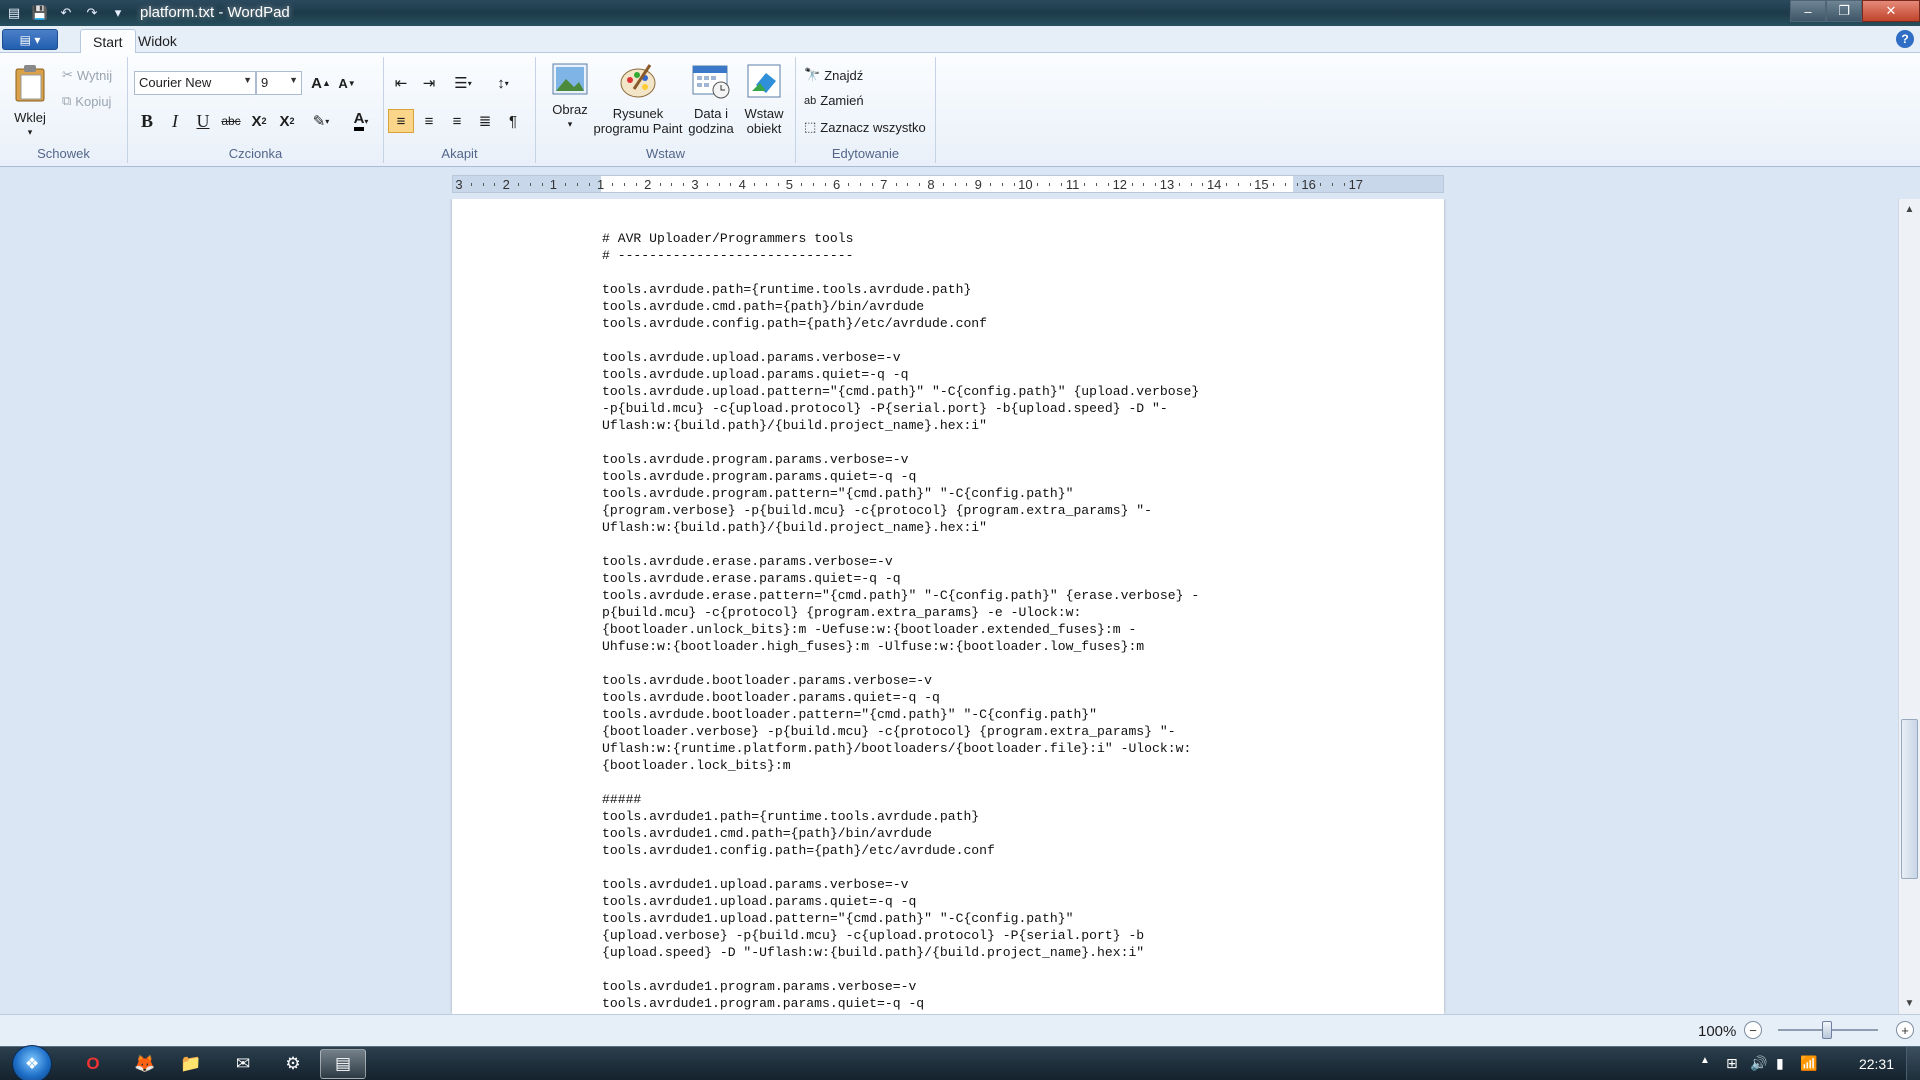  Describe the element at coordinates (231, 121) in the screenshot. I see `strikethrough-button: abc` at that location.